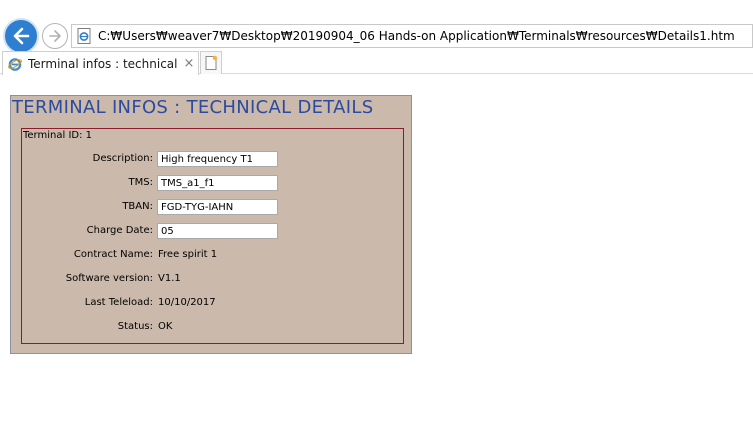 The width and height of the screenshot is (753, 448). Describe the element at coordinates (376, 62) in the screenshot. I see `tab-bar: Terminal infos : technical d... ×` at that location.